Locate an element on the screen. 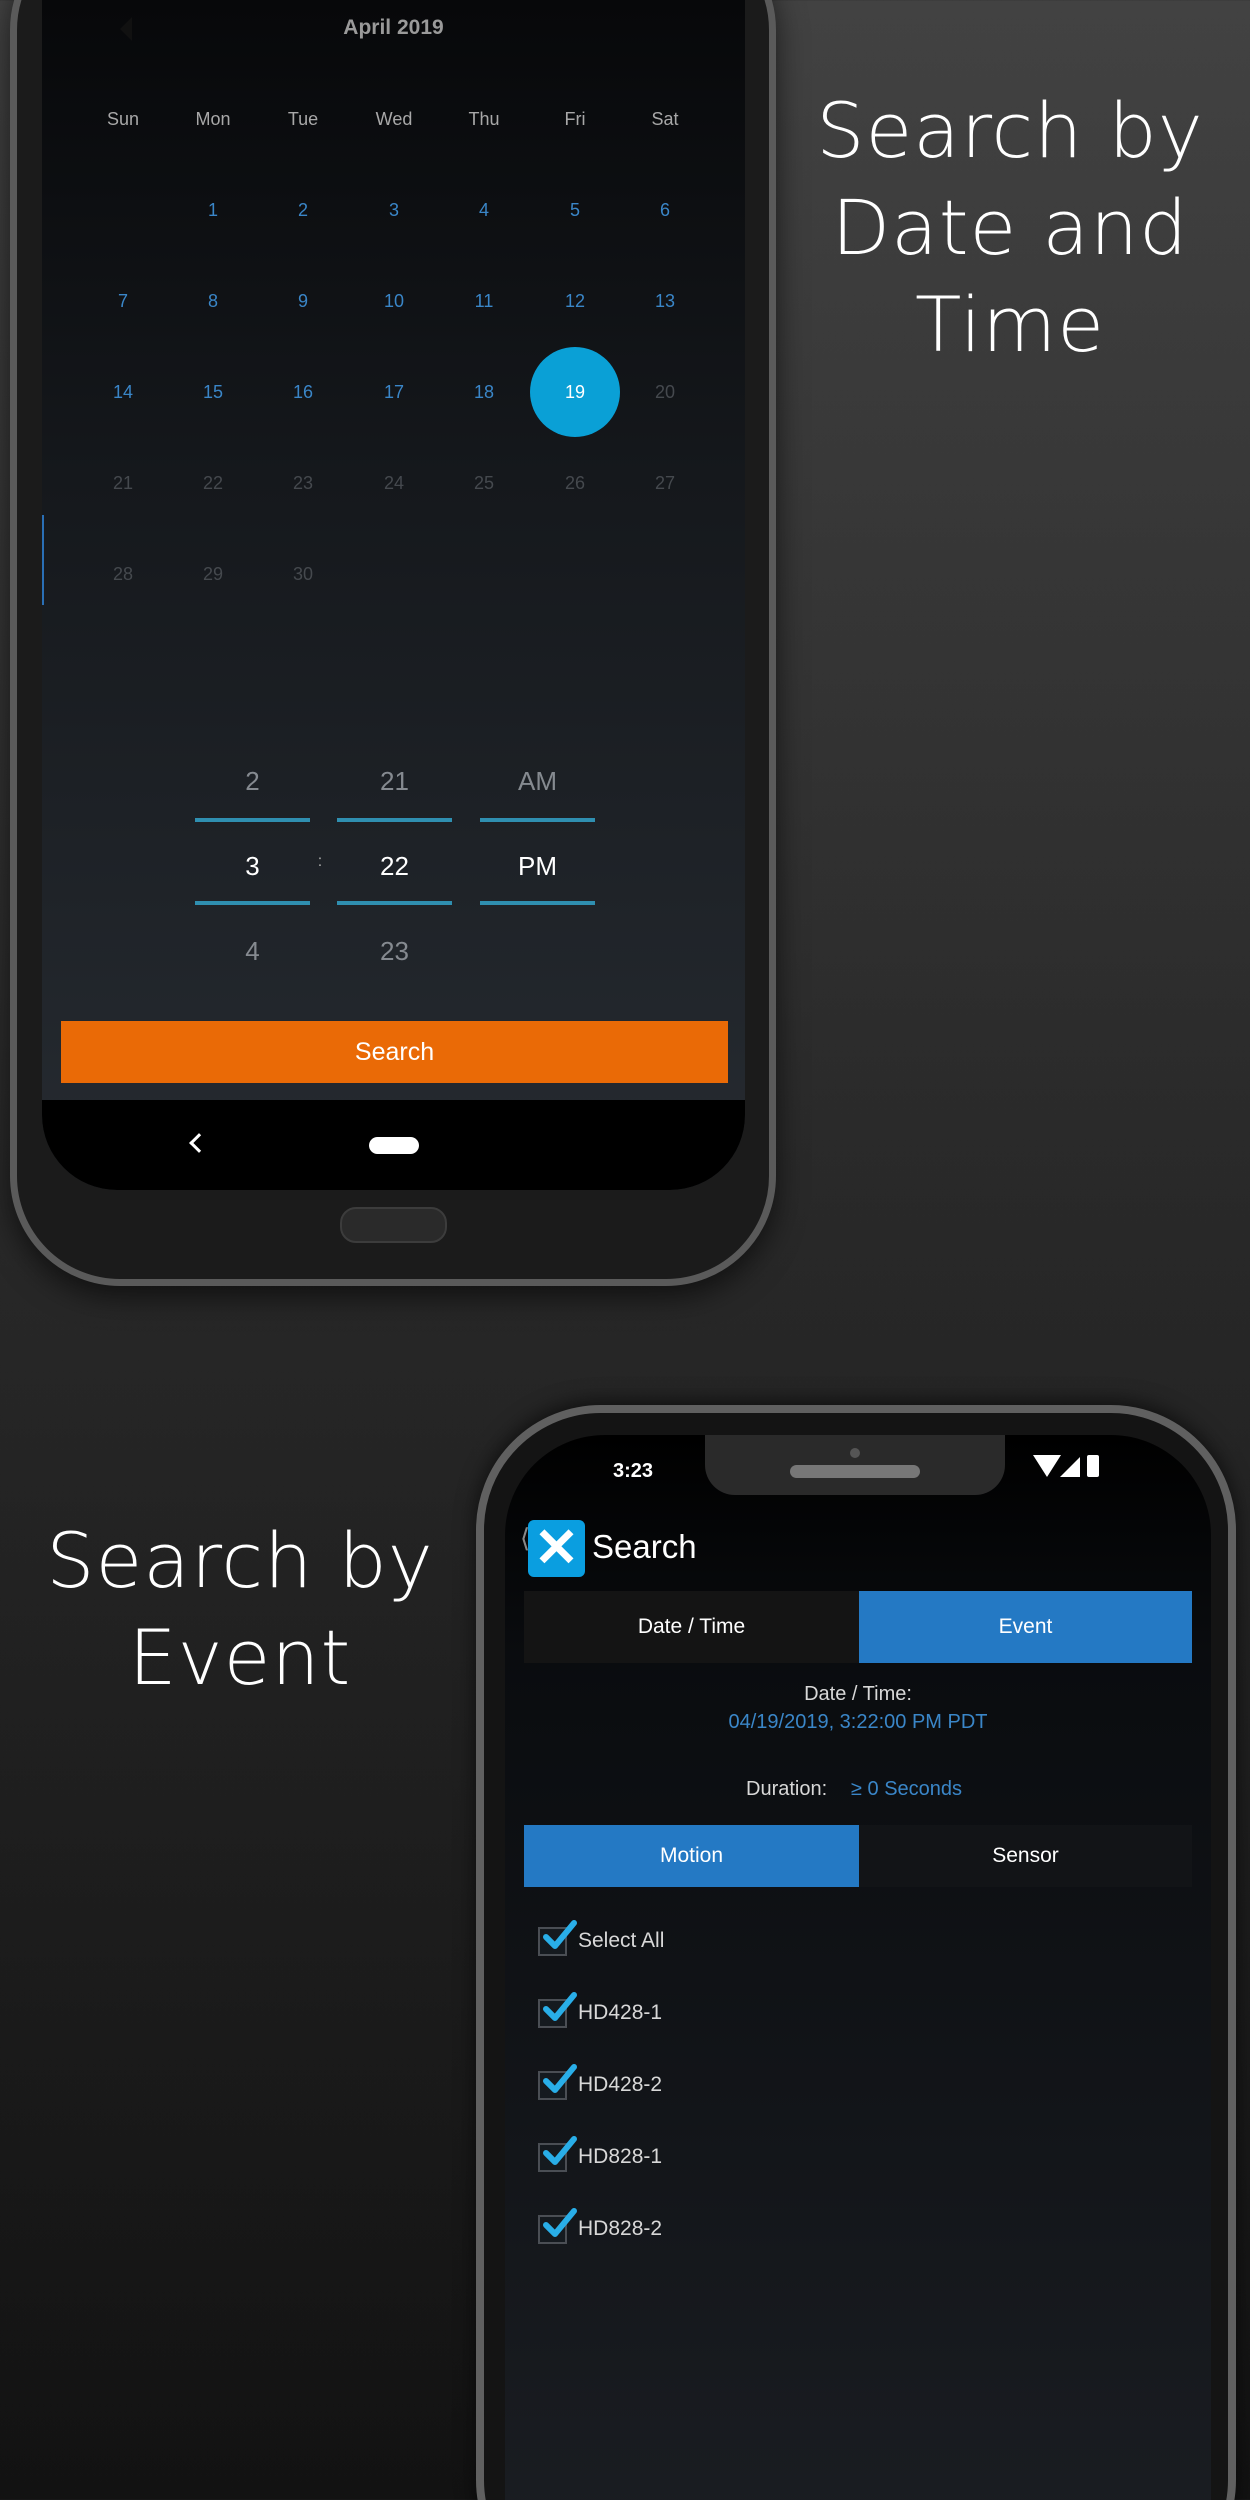  calendar-day: 10 is located at coordinates (394, 301).